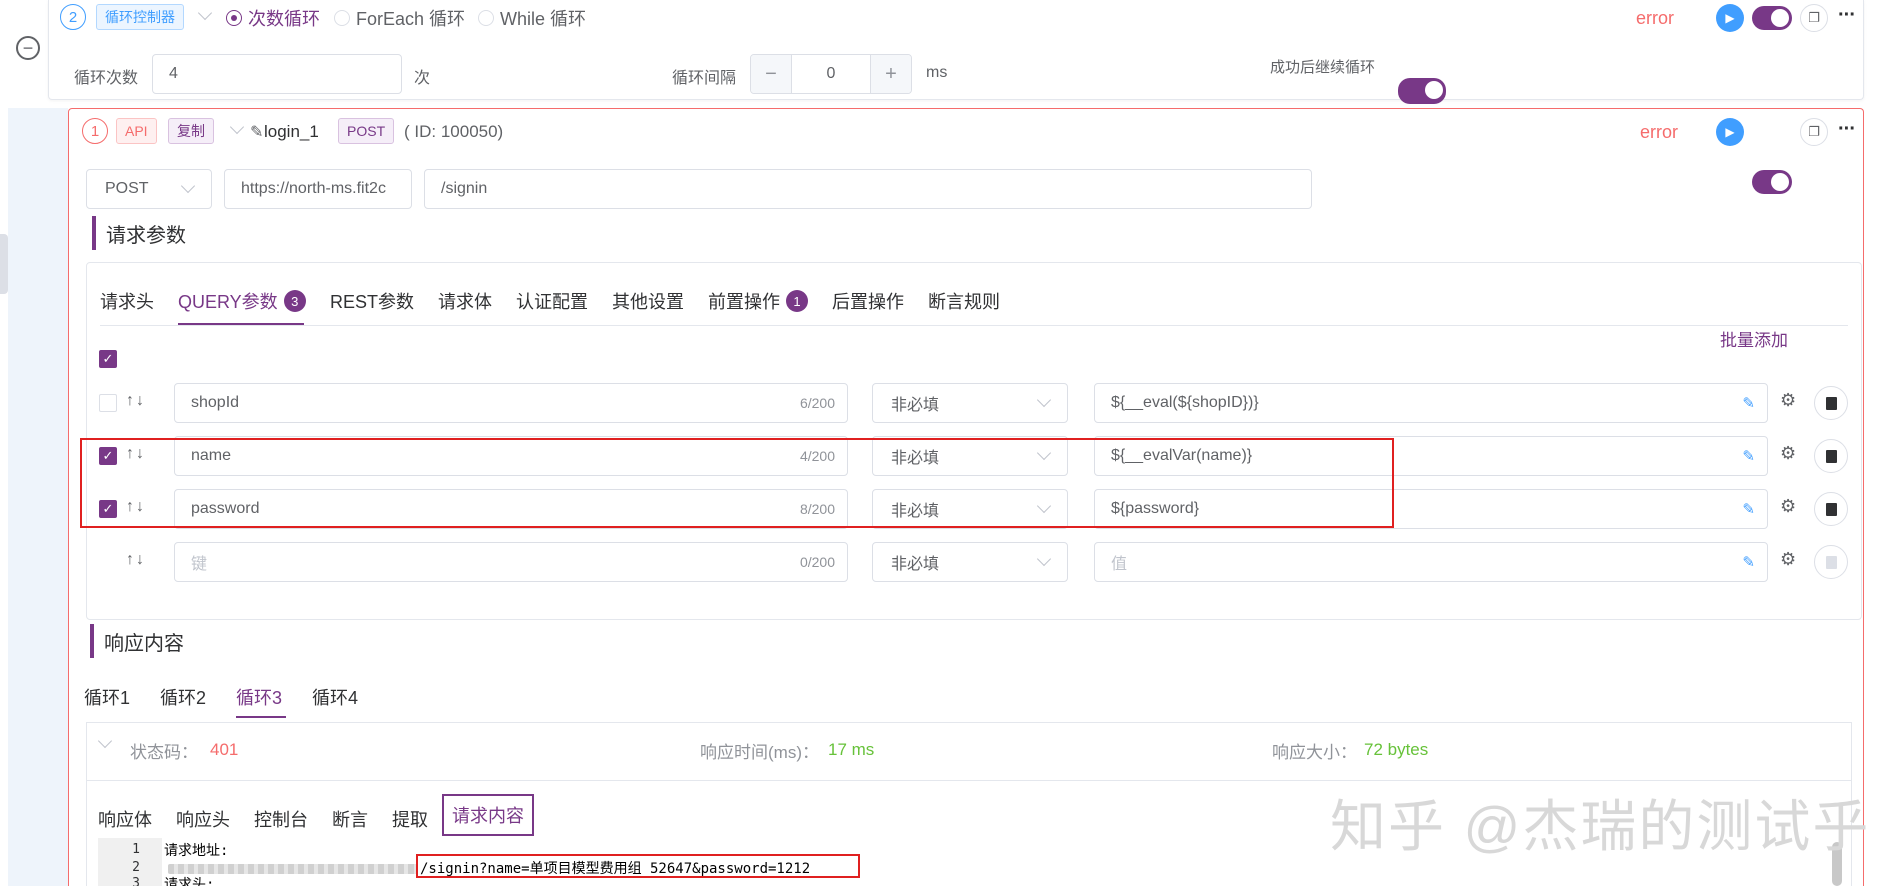  I want to click on param-value-input: 值 ✎, so click(1431, 562).